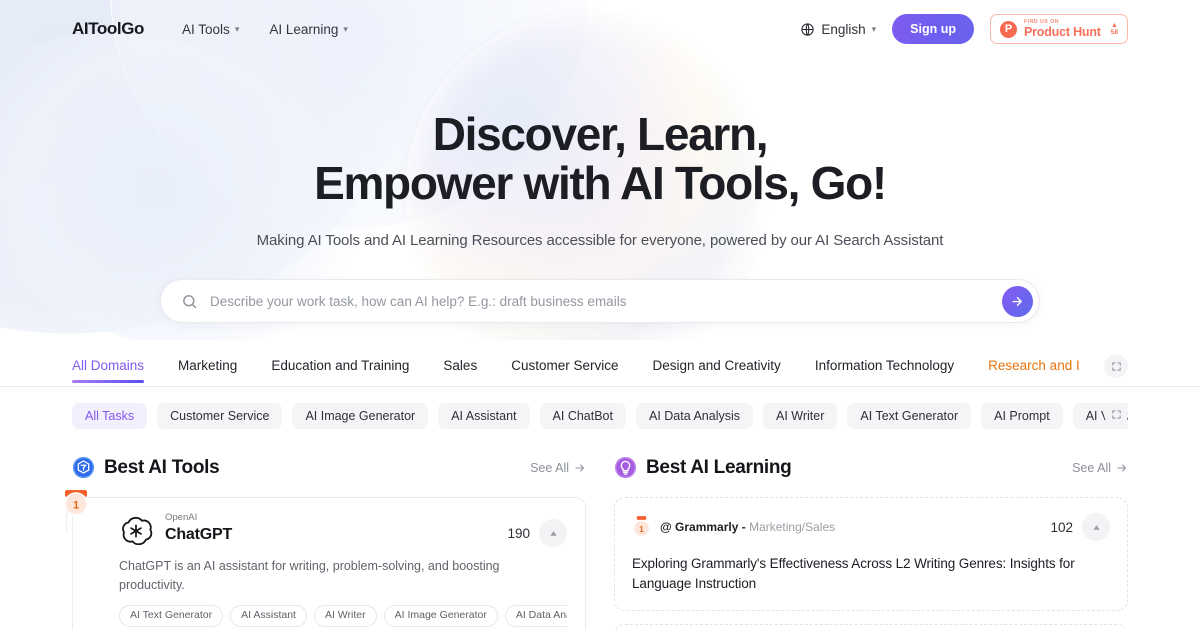 The height and width of the screenshot is (630, 1200). I want to click on tool-name: ChatGPT, so click(199, 534).